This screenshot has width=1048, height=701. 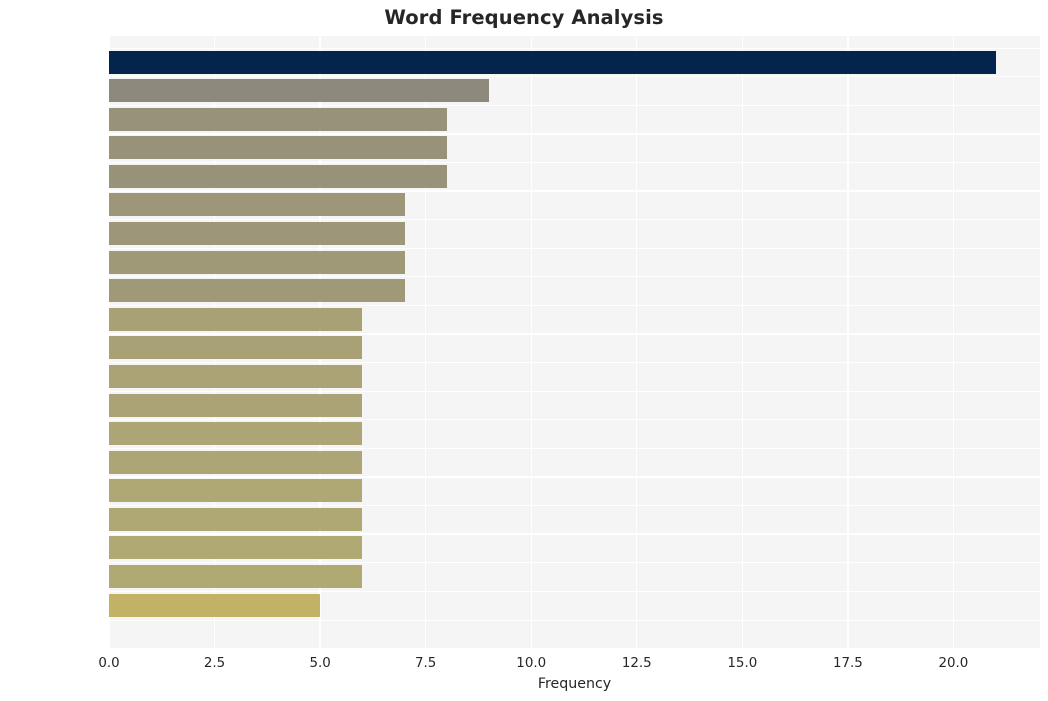 I want to click on x-axis-tick-label: 10.0, so click(x=531, y=663).